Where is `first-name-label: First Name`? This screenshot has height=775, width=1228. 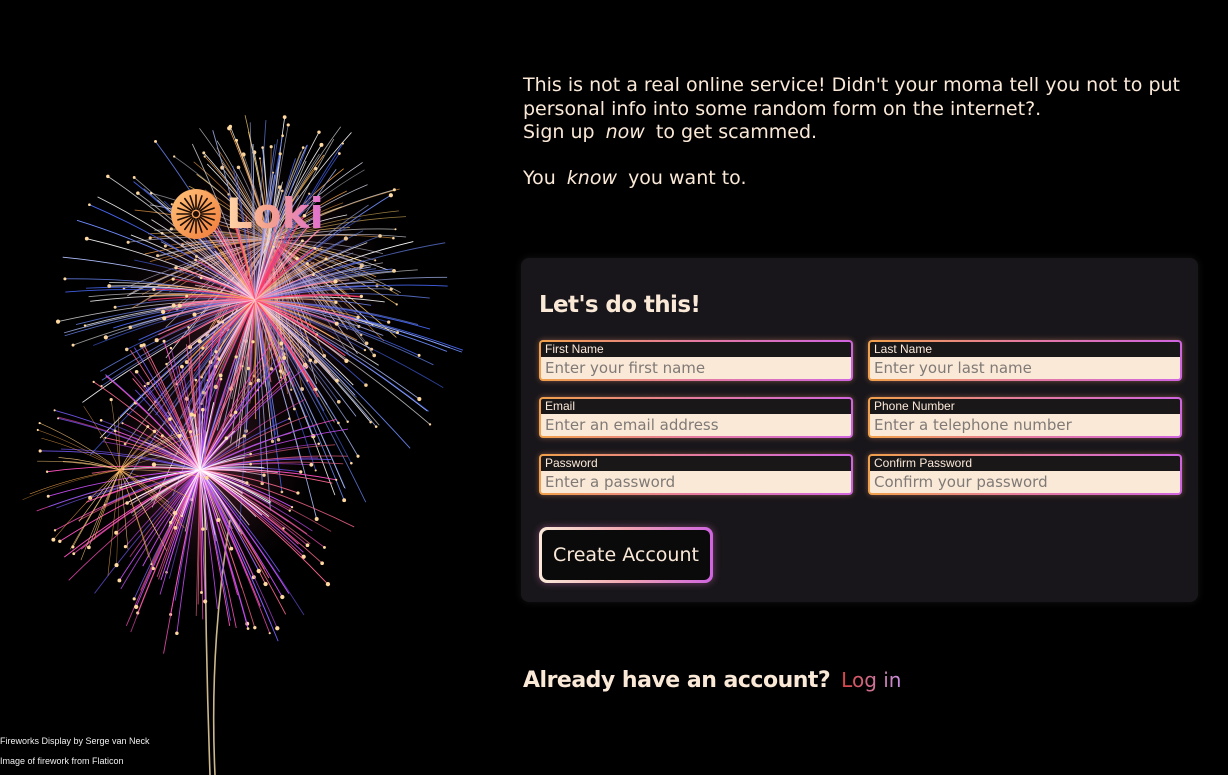
first-name-label: First Name is located at coordinates (696, 349).